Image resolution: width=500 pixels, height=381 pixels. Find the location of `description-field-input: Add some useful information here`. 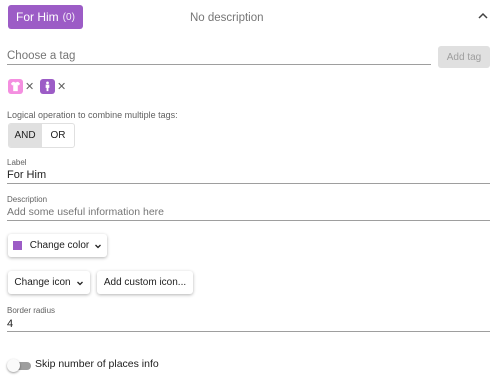

description-field-input: Add some useful information here is located at coordinates (85, 212).